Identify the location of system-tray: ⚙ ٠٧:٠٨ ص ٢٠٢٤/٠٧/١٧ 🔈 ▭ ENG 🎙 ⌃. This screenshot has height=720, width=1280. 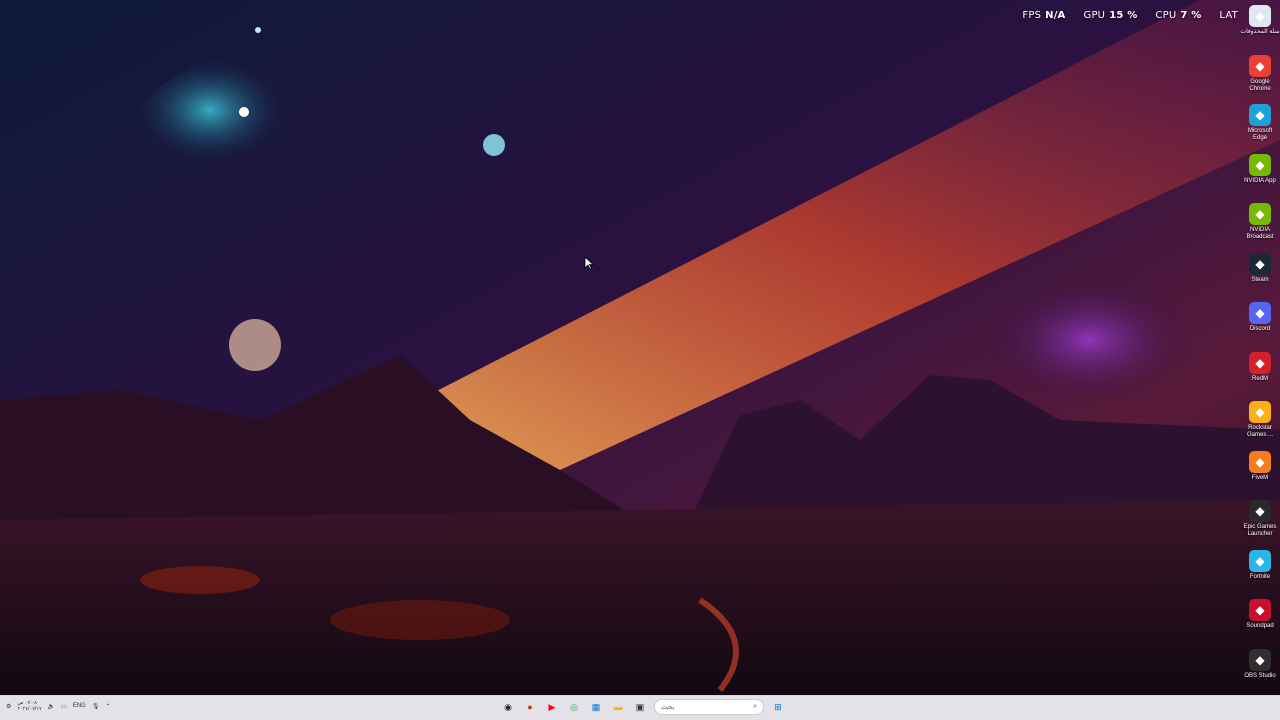
(58, 706).